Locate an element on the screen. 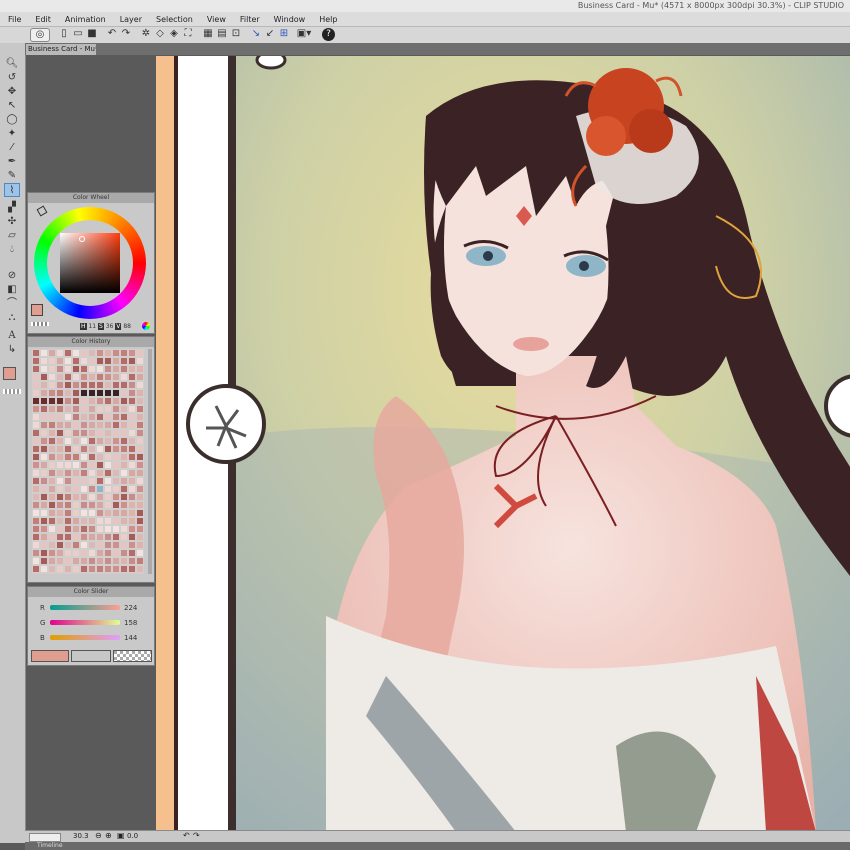  color-mode-icon is located at coordinates (146, 326).